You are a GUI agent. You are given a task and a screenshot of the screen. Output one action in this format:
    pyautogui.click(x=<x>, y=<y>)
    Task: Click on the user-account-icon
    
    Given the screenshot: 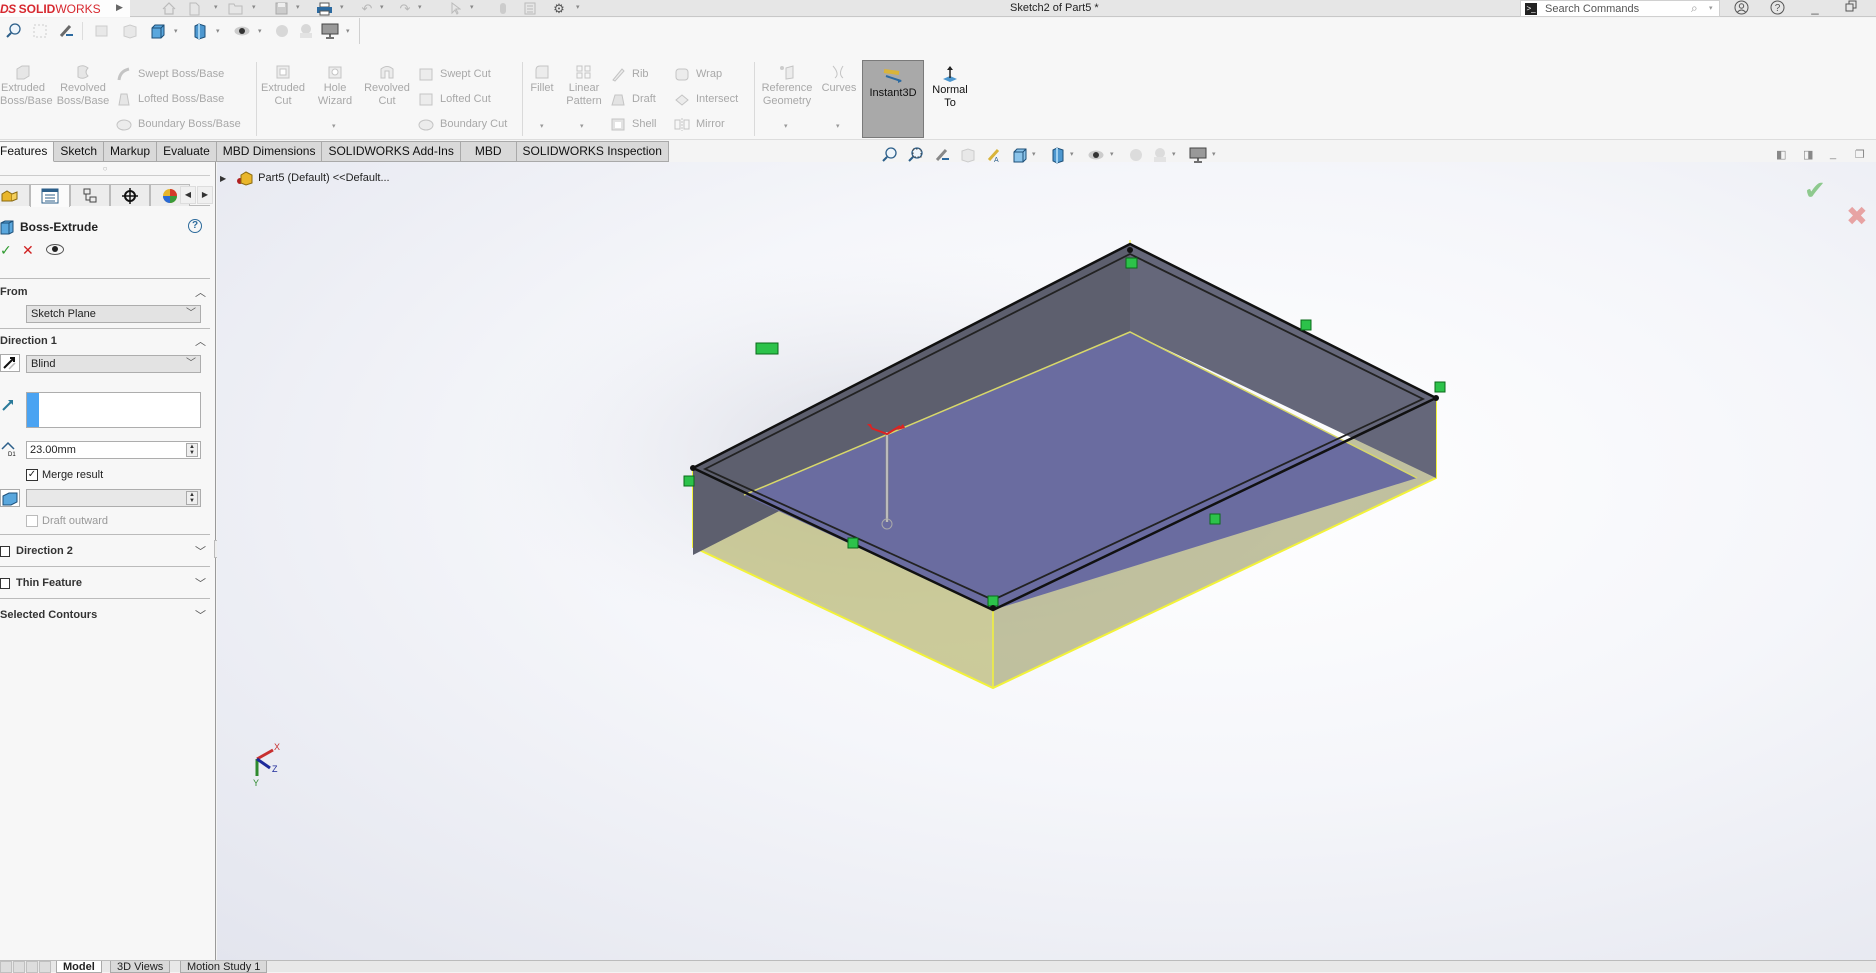 What is the action you would take?
    pyautogui.click(x=1741, y=8)
    